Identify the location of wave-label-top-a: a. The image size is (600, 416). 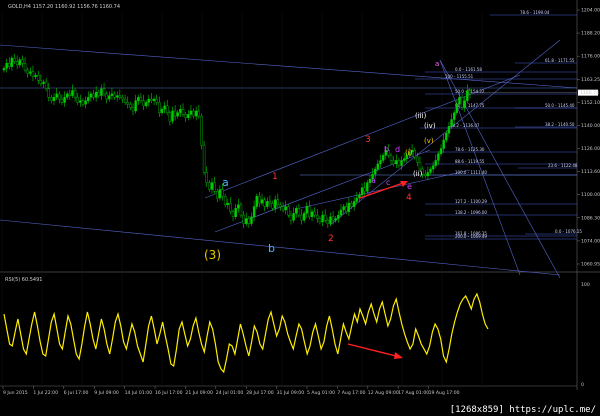
(437, 64).